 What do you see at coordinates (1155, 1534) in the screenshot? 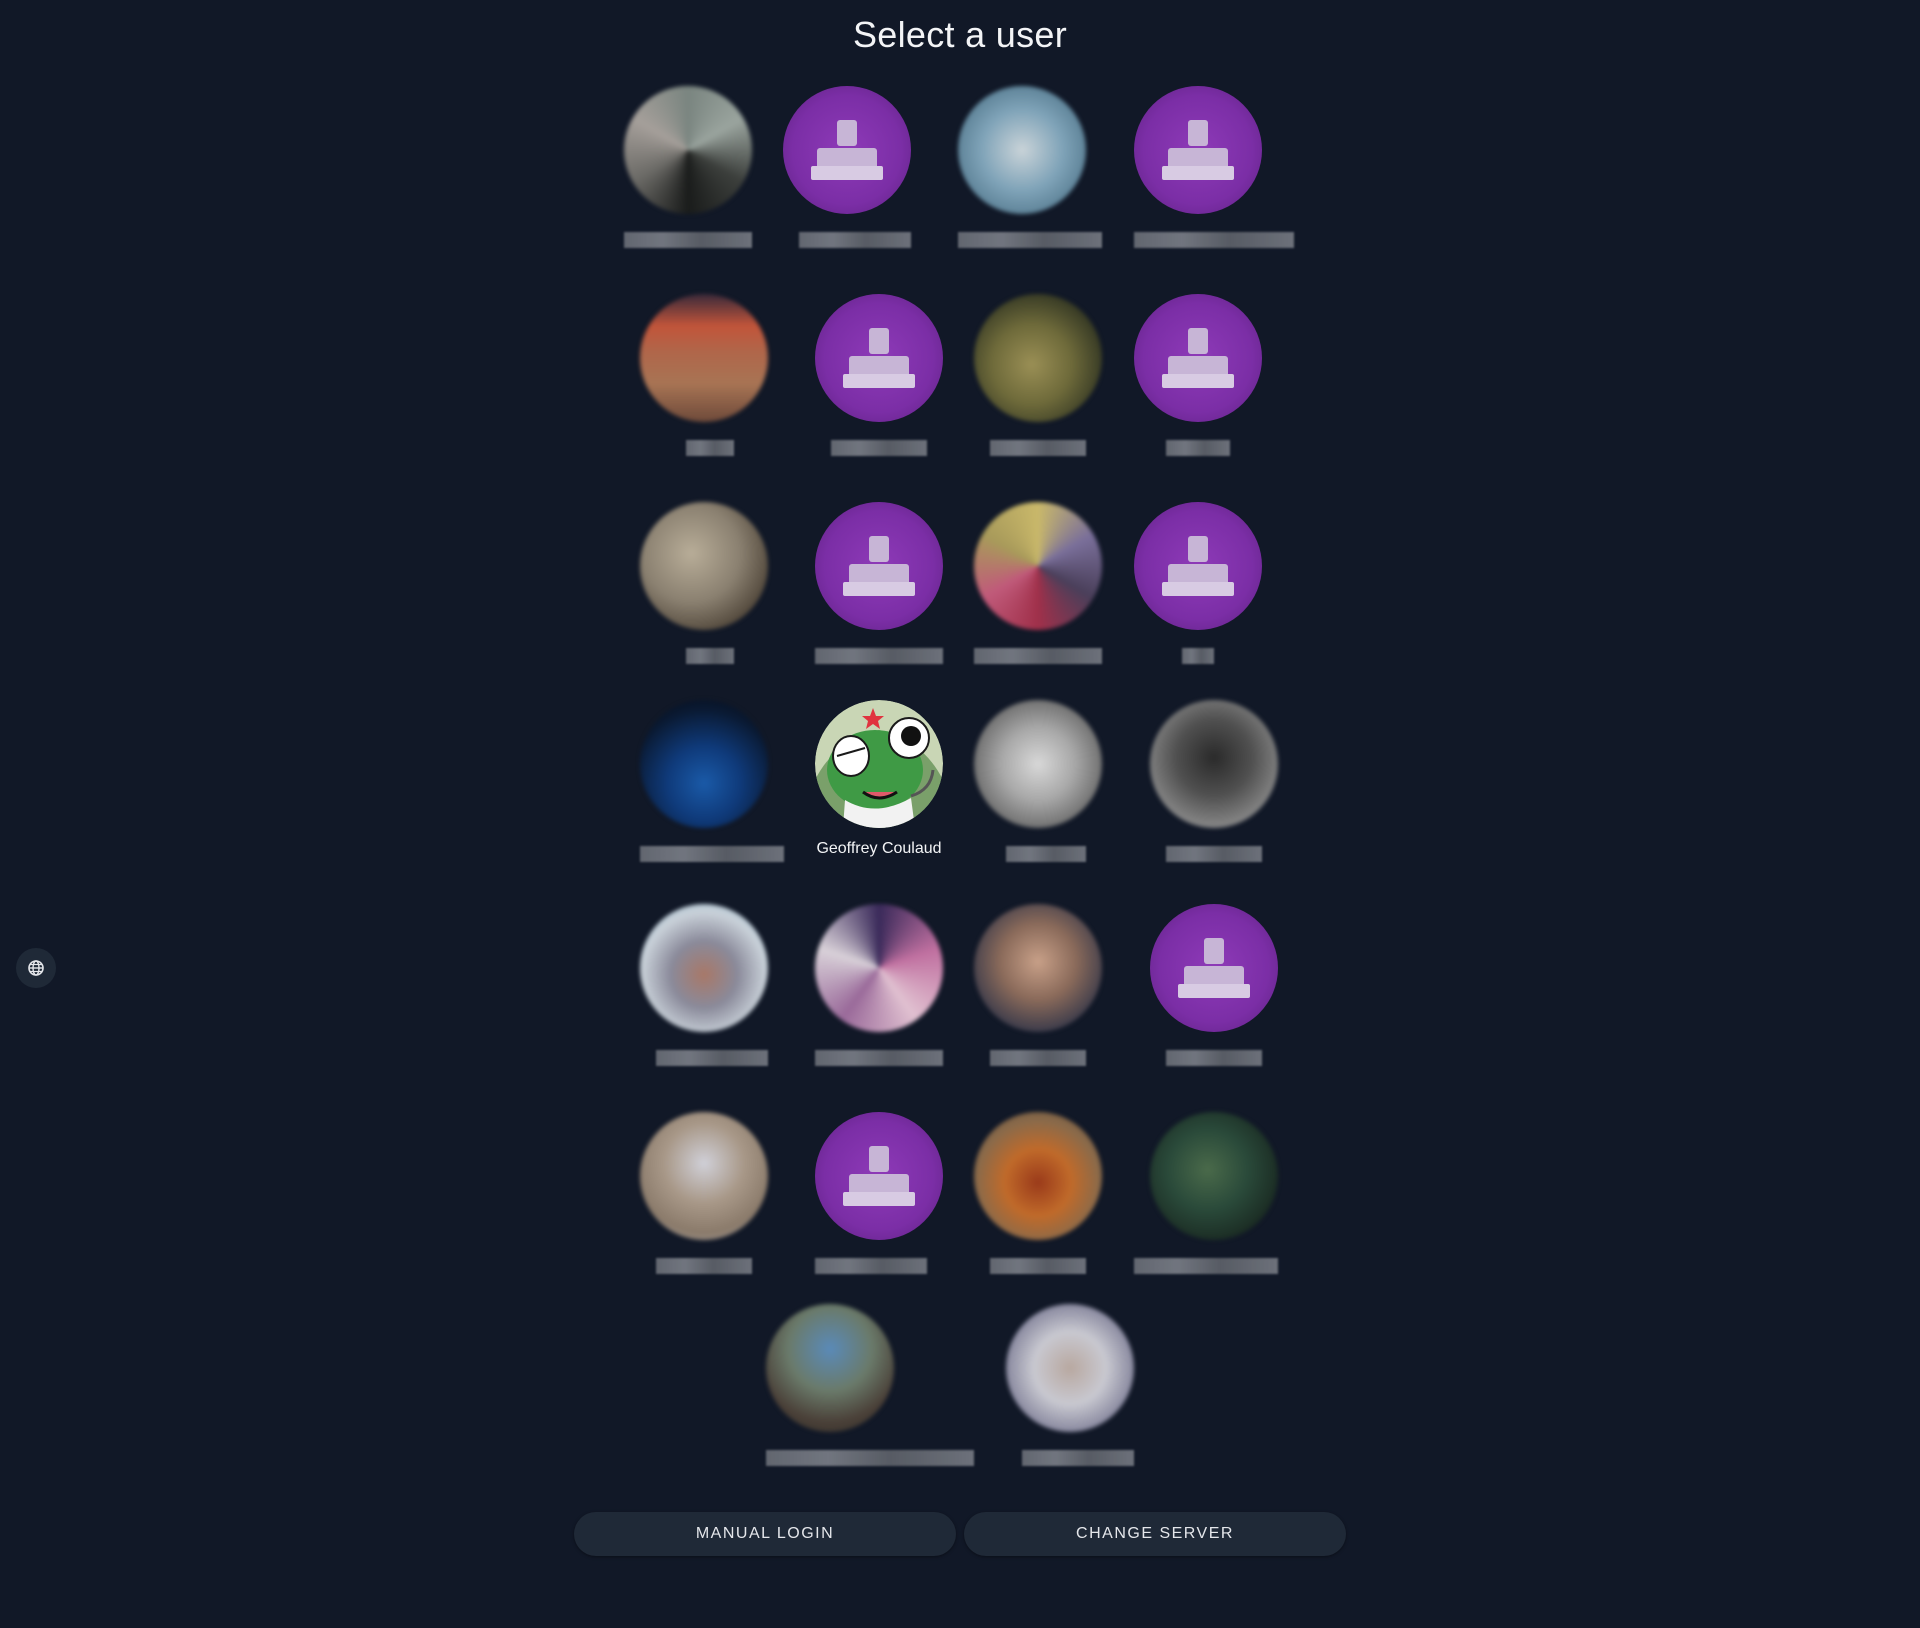
I see `change-server-button: CHANGE SERVER` at bounding box center [1155, 1534].